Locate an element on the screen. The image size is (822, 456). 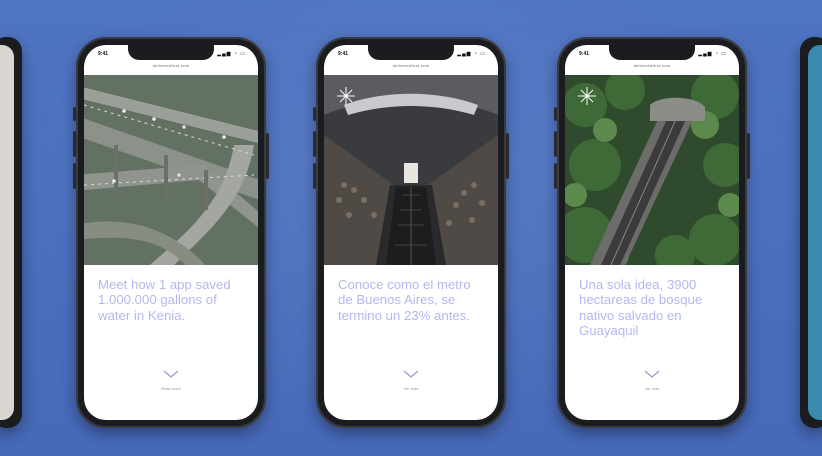
subway-escalator-photo is located at coordinates (411, 170).